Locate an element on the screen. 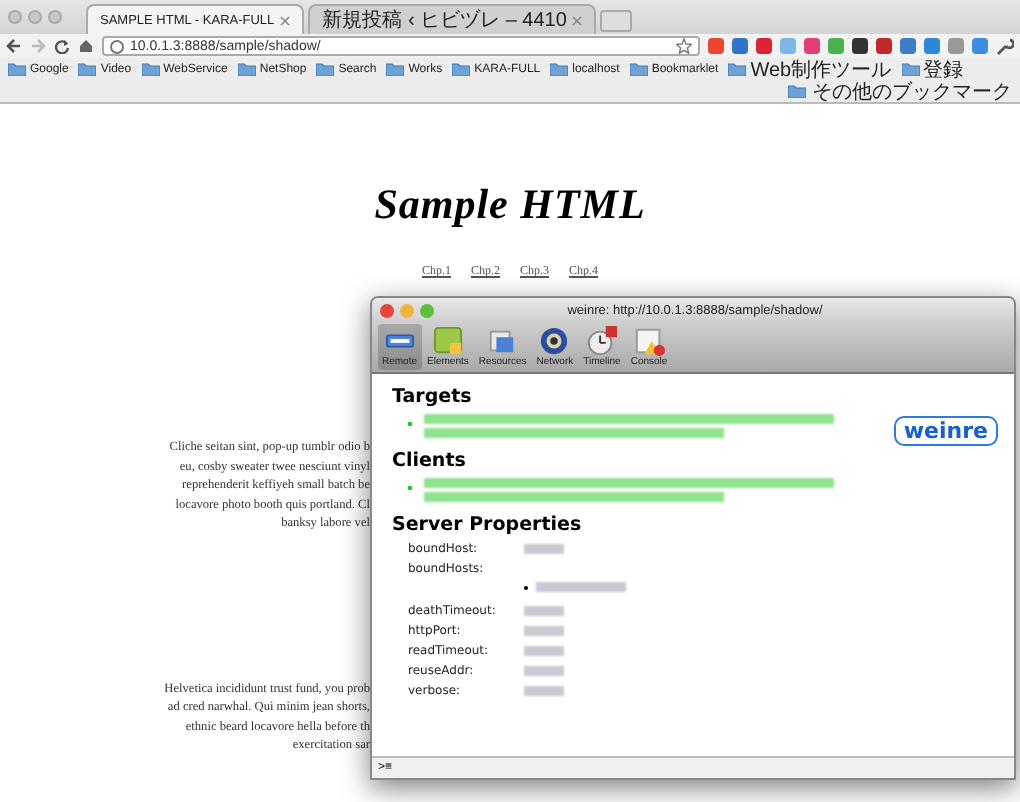  section-heading: Targets is located at coordinates (433, 397).